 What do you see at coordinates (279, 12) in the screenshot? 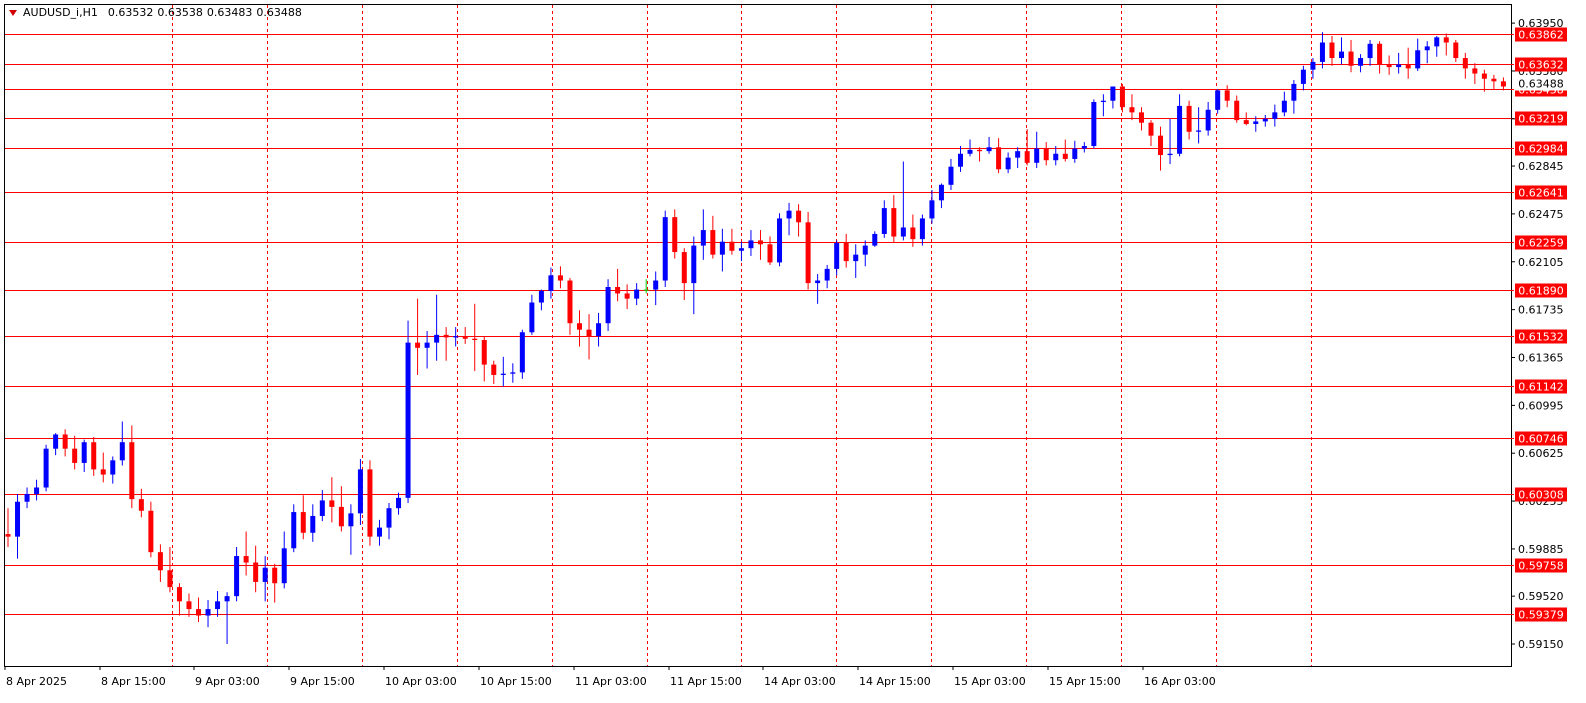
I see `ohlc-close: 0.63488` at bounding box center [279, 12].